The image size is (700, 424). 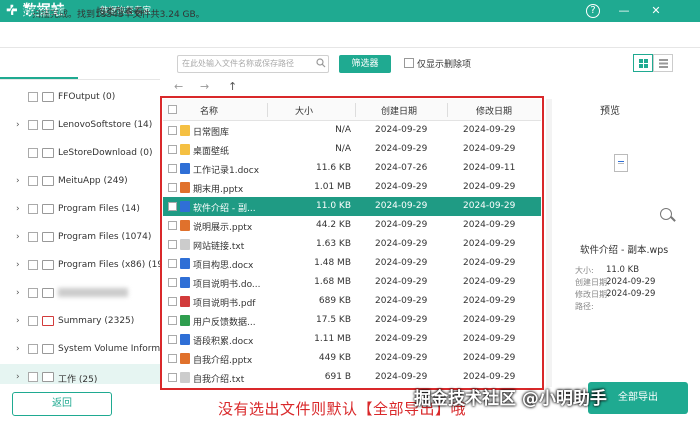 I want to click on zoom-icon-handle, so click(x=673, y=219).